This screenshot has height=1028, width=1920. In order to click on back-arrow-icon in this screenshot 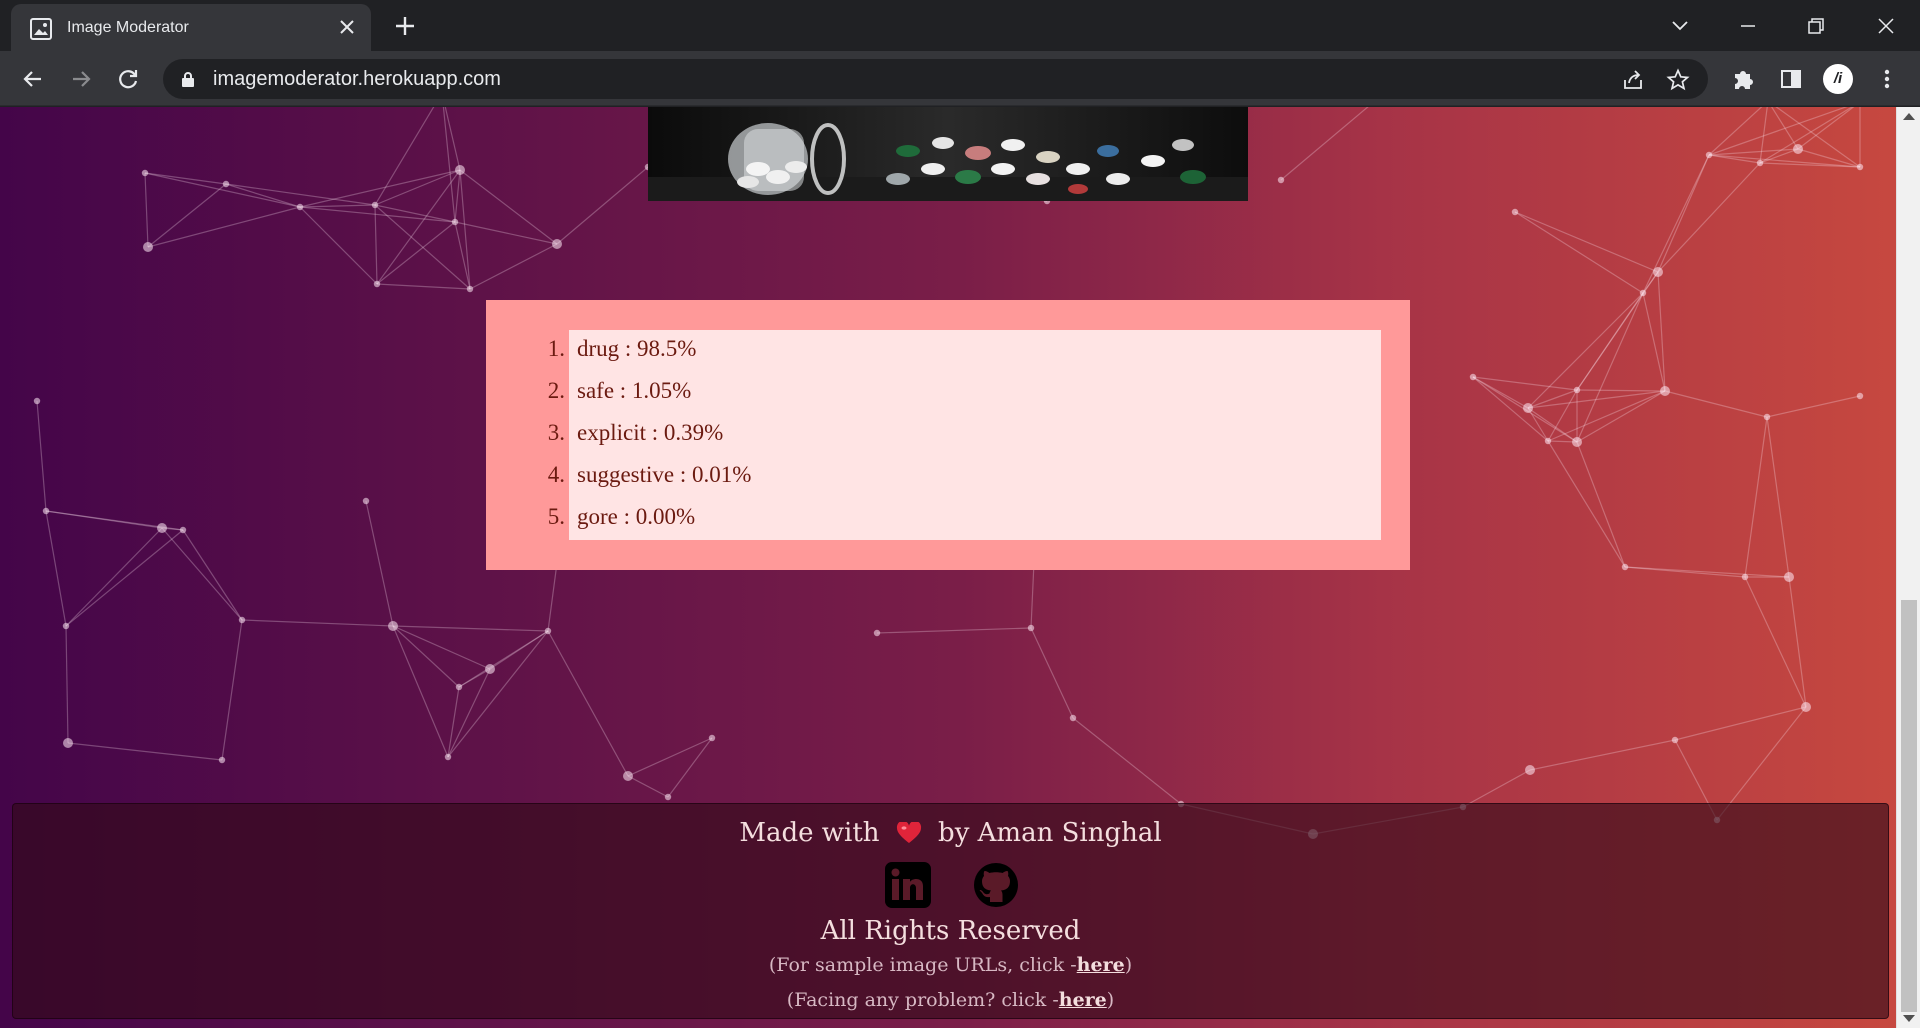, I will do `click(33, 79)`.